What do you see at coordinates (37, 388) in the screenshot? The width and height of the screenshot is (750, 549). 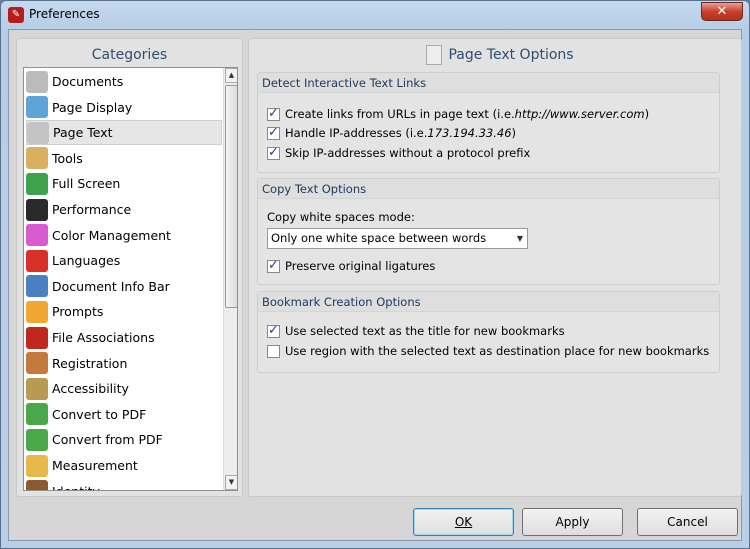 I see `accessibility-icon` at bounding box center [37, 388].